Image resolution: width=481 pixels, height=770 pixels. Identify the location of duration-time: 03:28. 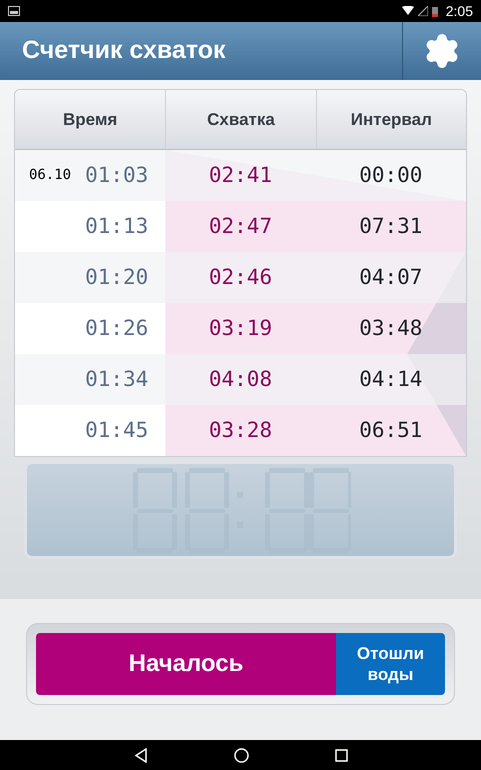
(240, 430).